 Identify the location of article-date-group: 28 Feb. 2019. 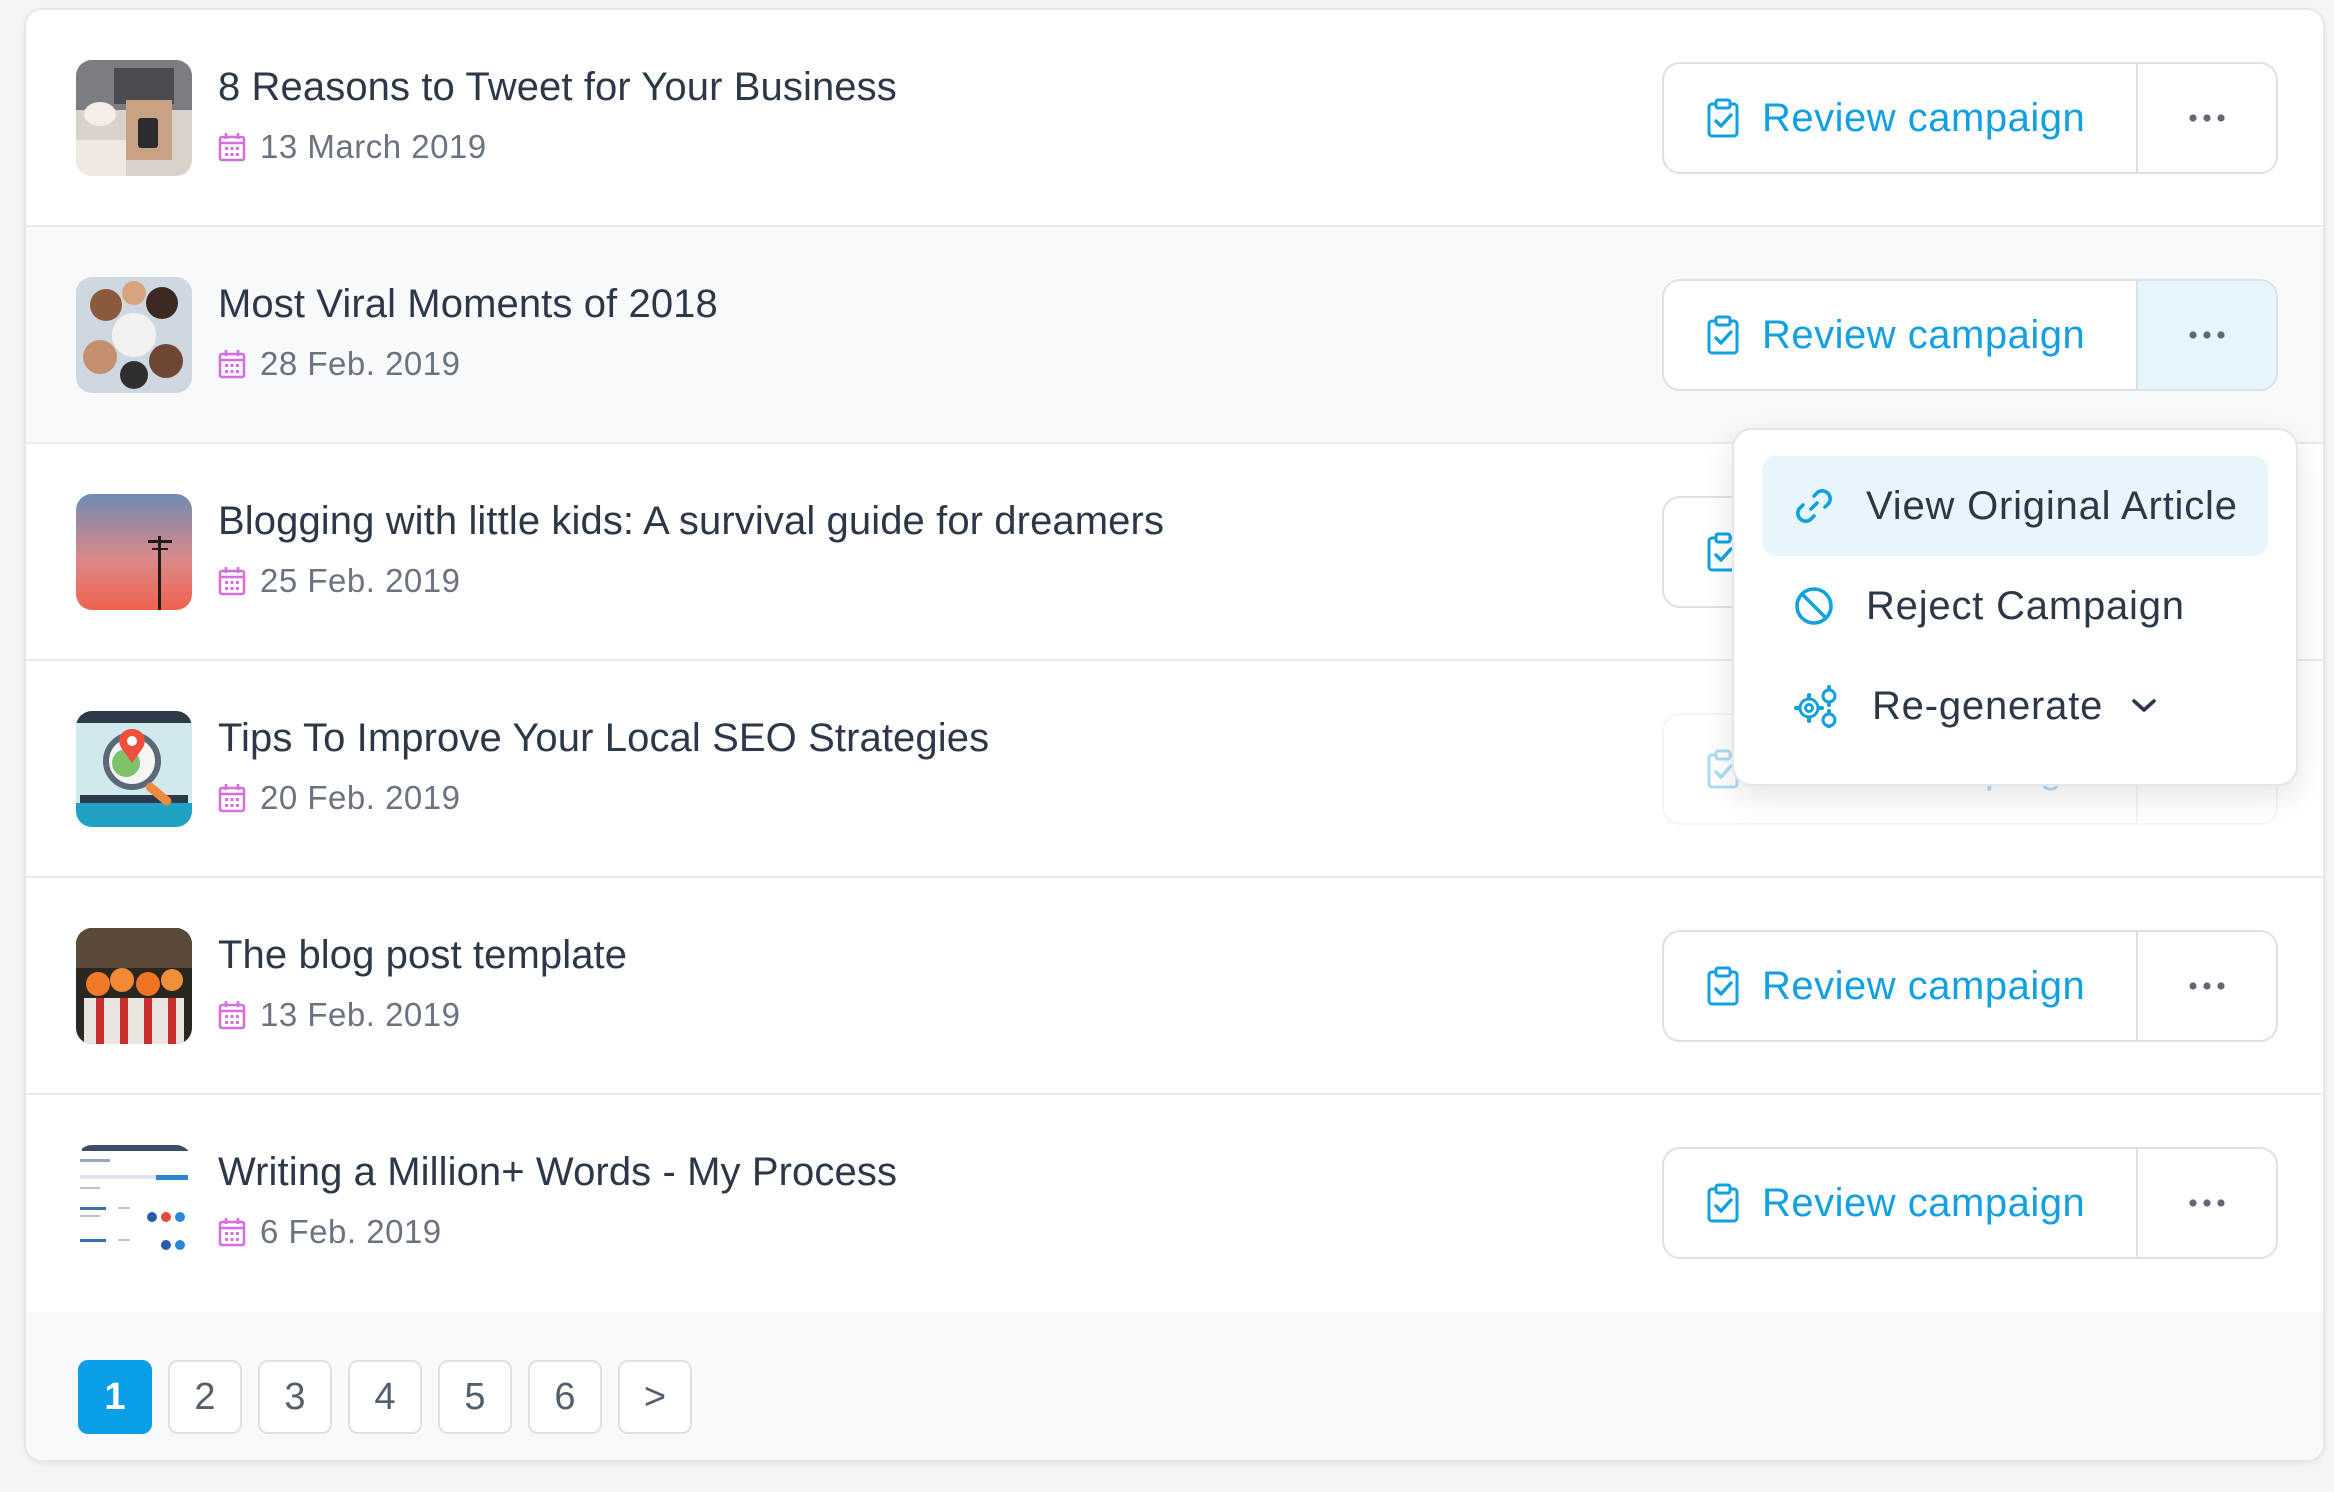
(339, 364).